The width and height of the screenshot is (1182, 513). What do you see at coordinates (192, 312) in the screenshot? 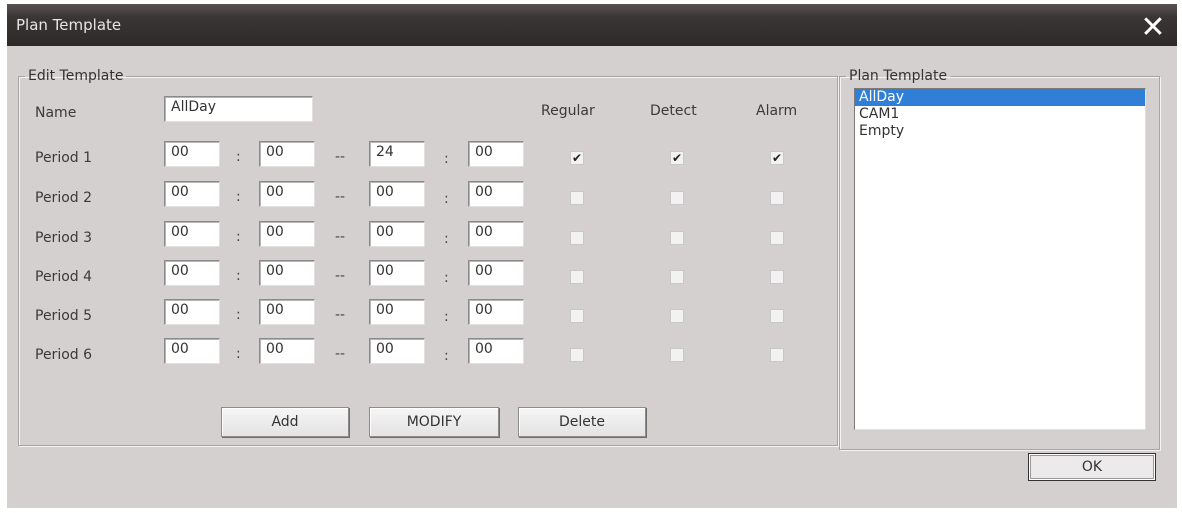
I see `period-5-start-hour: 00` at bounding box center [192, 312].